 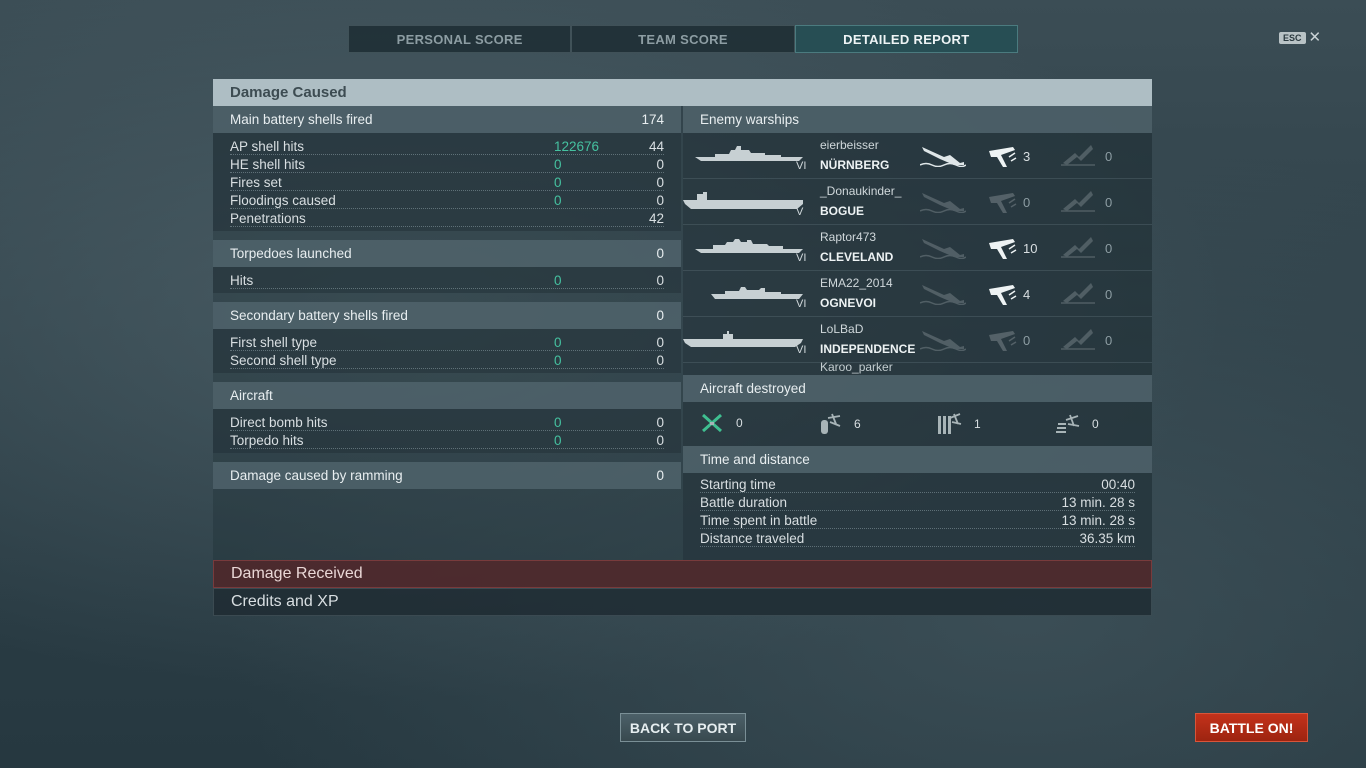 What do you see at coordinates (917, 202) in the screenshot?
I see `enemy-ship-row: V _Donaukinder_ BOGUE 0 0` at bounding box center [917, 202].